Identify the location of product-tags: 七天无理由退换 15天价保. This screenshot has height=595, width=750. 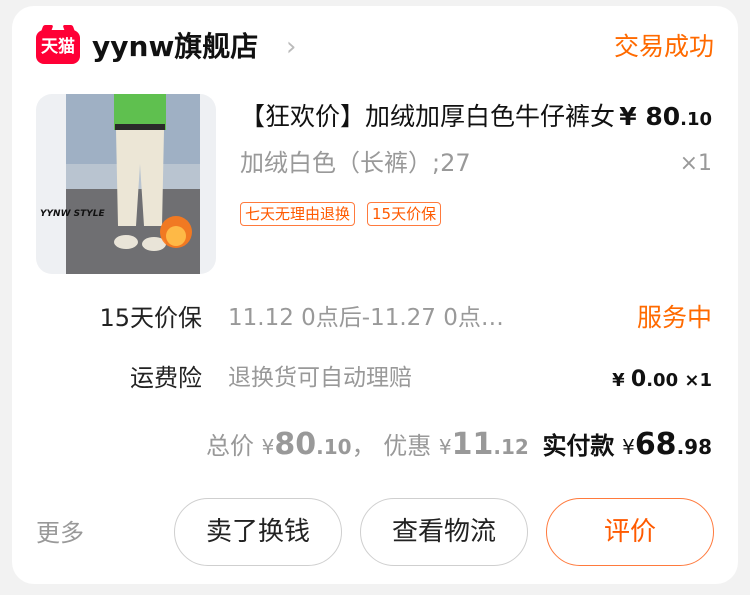
(341, 214).